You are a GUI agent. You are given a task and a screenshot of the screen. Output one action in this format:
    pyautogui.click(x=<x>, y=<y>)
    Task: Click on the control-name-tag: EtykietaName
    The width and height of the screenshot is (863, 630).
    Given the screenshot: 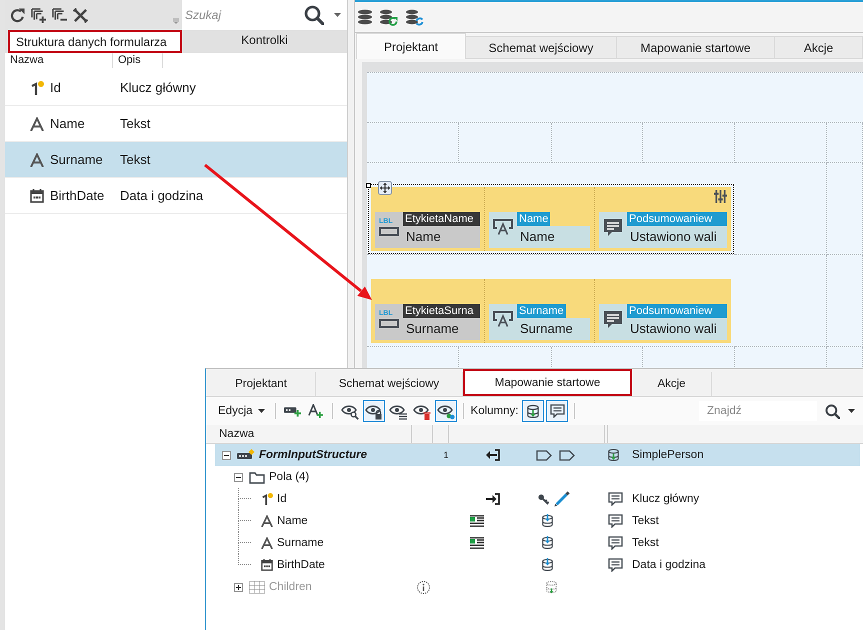 What is the action you would take?
    pyautogui.click(x=441, y=219)
    